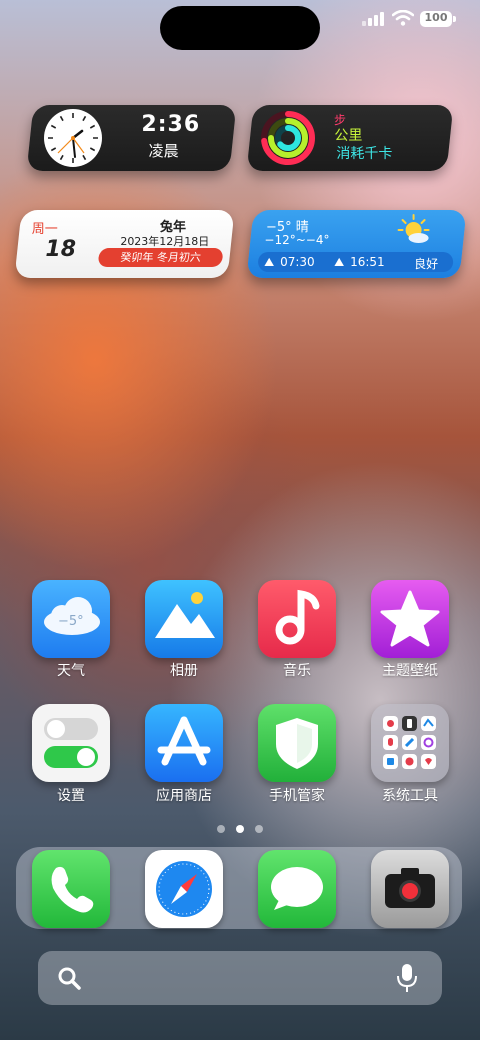 The width and height of the screenshot is (480, 1040). I want to click on sunset-icon: ⛰, so click(339, 262).